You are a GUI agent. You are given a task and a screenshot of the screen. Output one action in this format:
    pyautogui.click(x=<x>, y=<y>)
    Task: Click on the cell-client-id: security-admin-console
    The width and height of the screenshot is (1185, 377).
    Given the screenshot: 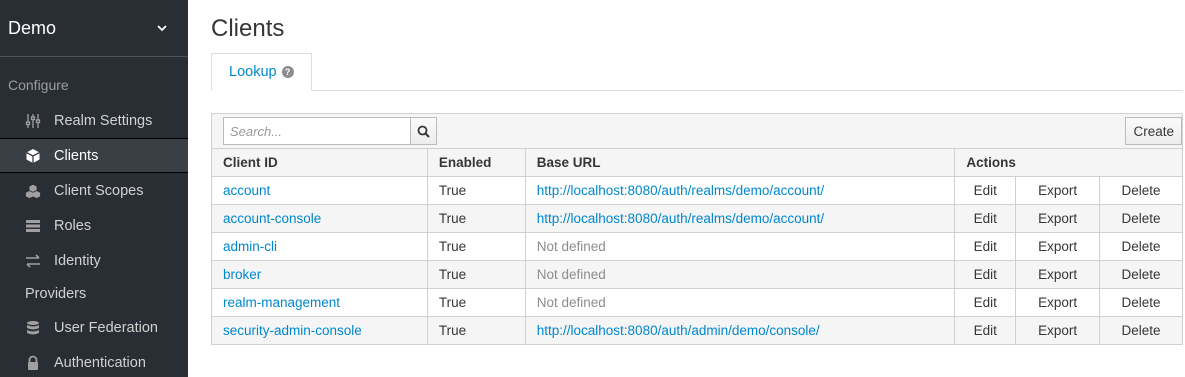 What is the action you would take?
    pyautogui.click(x=319, y=330)
    